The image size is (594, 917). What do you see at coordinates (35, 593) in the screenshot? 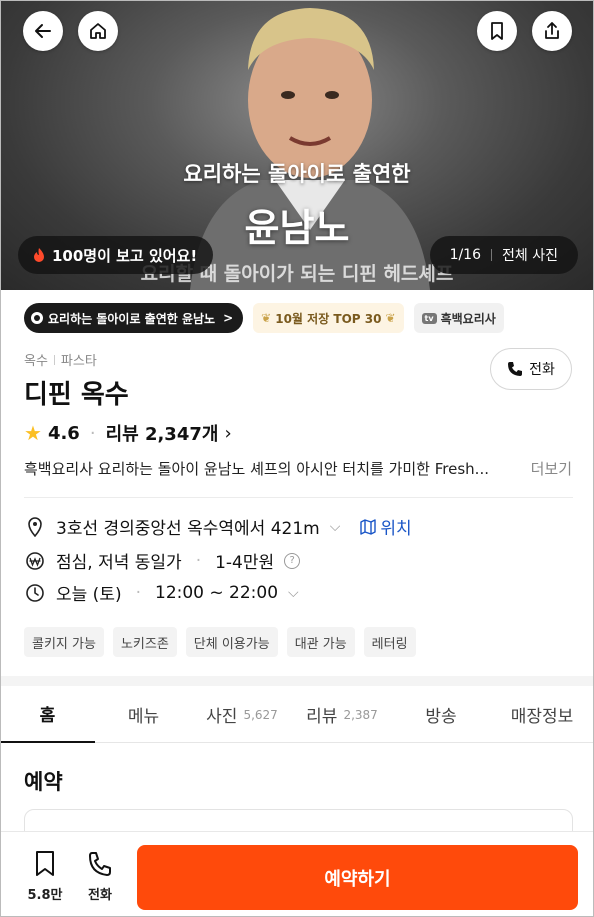
I see `clock-icon` at bounding box center [35, 593].